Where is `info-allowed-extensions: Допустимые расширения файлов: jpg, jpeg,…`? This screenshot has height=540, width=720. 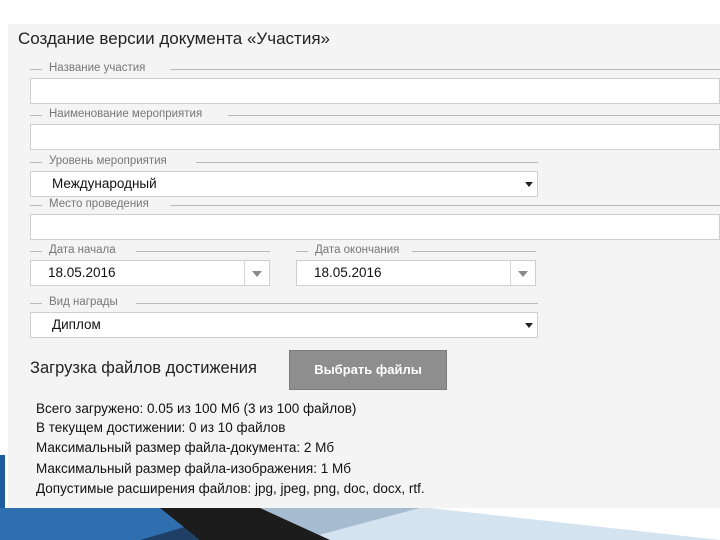 info-allowed-extensions: Допустимые расширения файлов: jpg, jpeg,… is located at coordinates (230, 488).